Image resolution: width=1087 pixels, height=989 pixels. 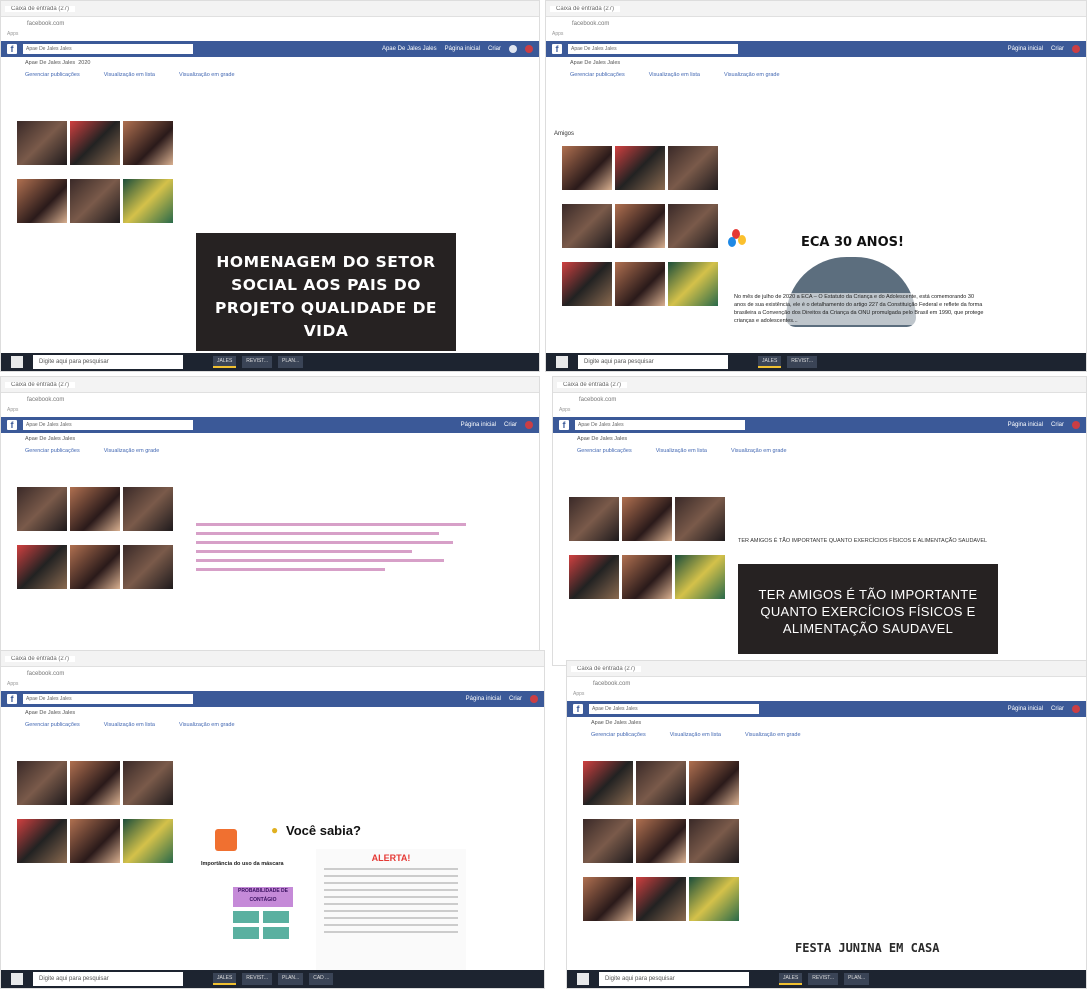 I want to click on friends-icon, so click(x=513, y=49).